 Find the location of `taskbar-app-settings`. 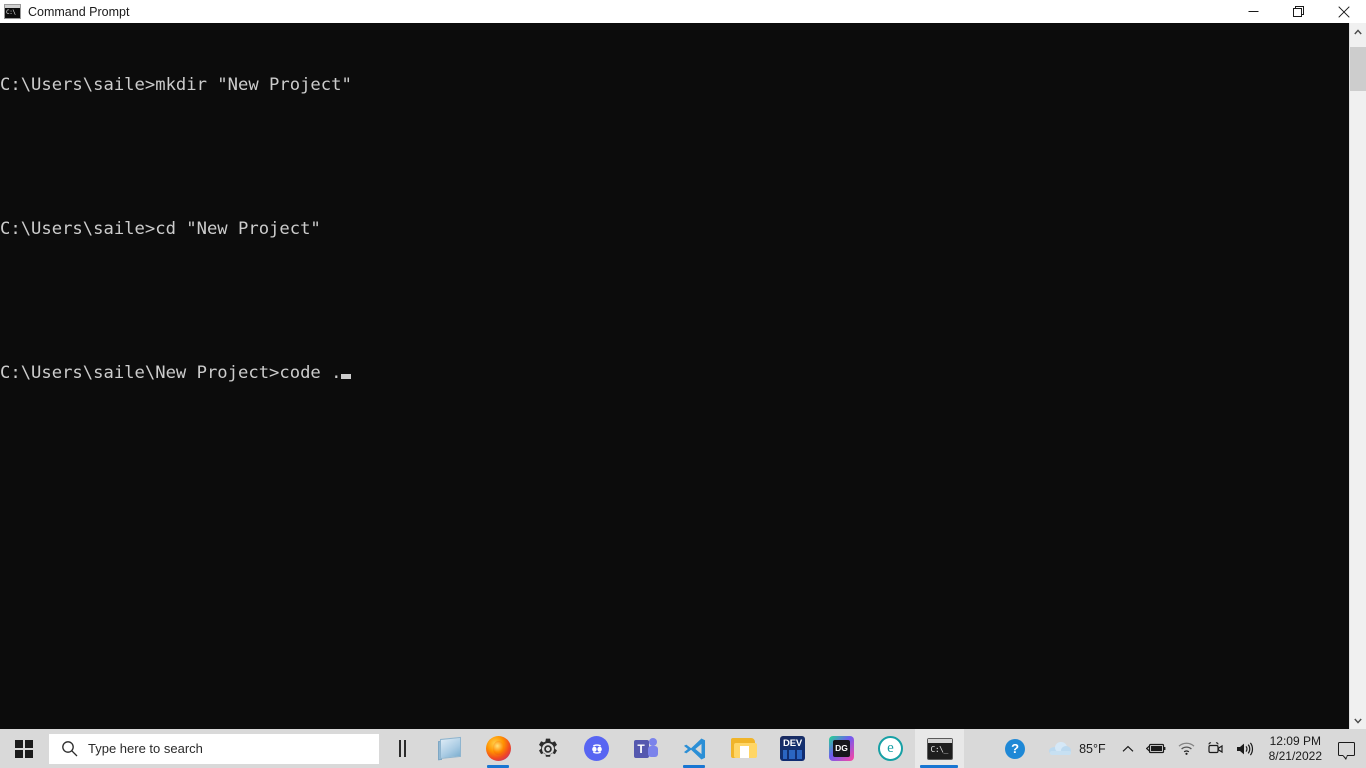

taskbar-app-settings is located at coordinates (547, 748).